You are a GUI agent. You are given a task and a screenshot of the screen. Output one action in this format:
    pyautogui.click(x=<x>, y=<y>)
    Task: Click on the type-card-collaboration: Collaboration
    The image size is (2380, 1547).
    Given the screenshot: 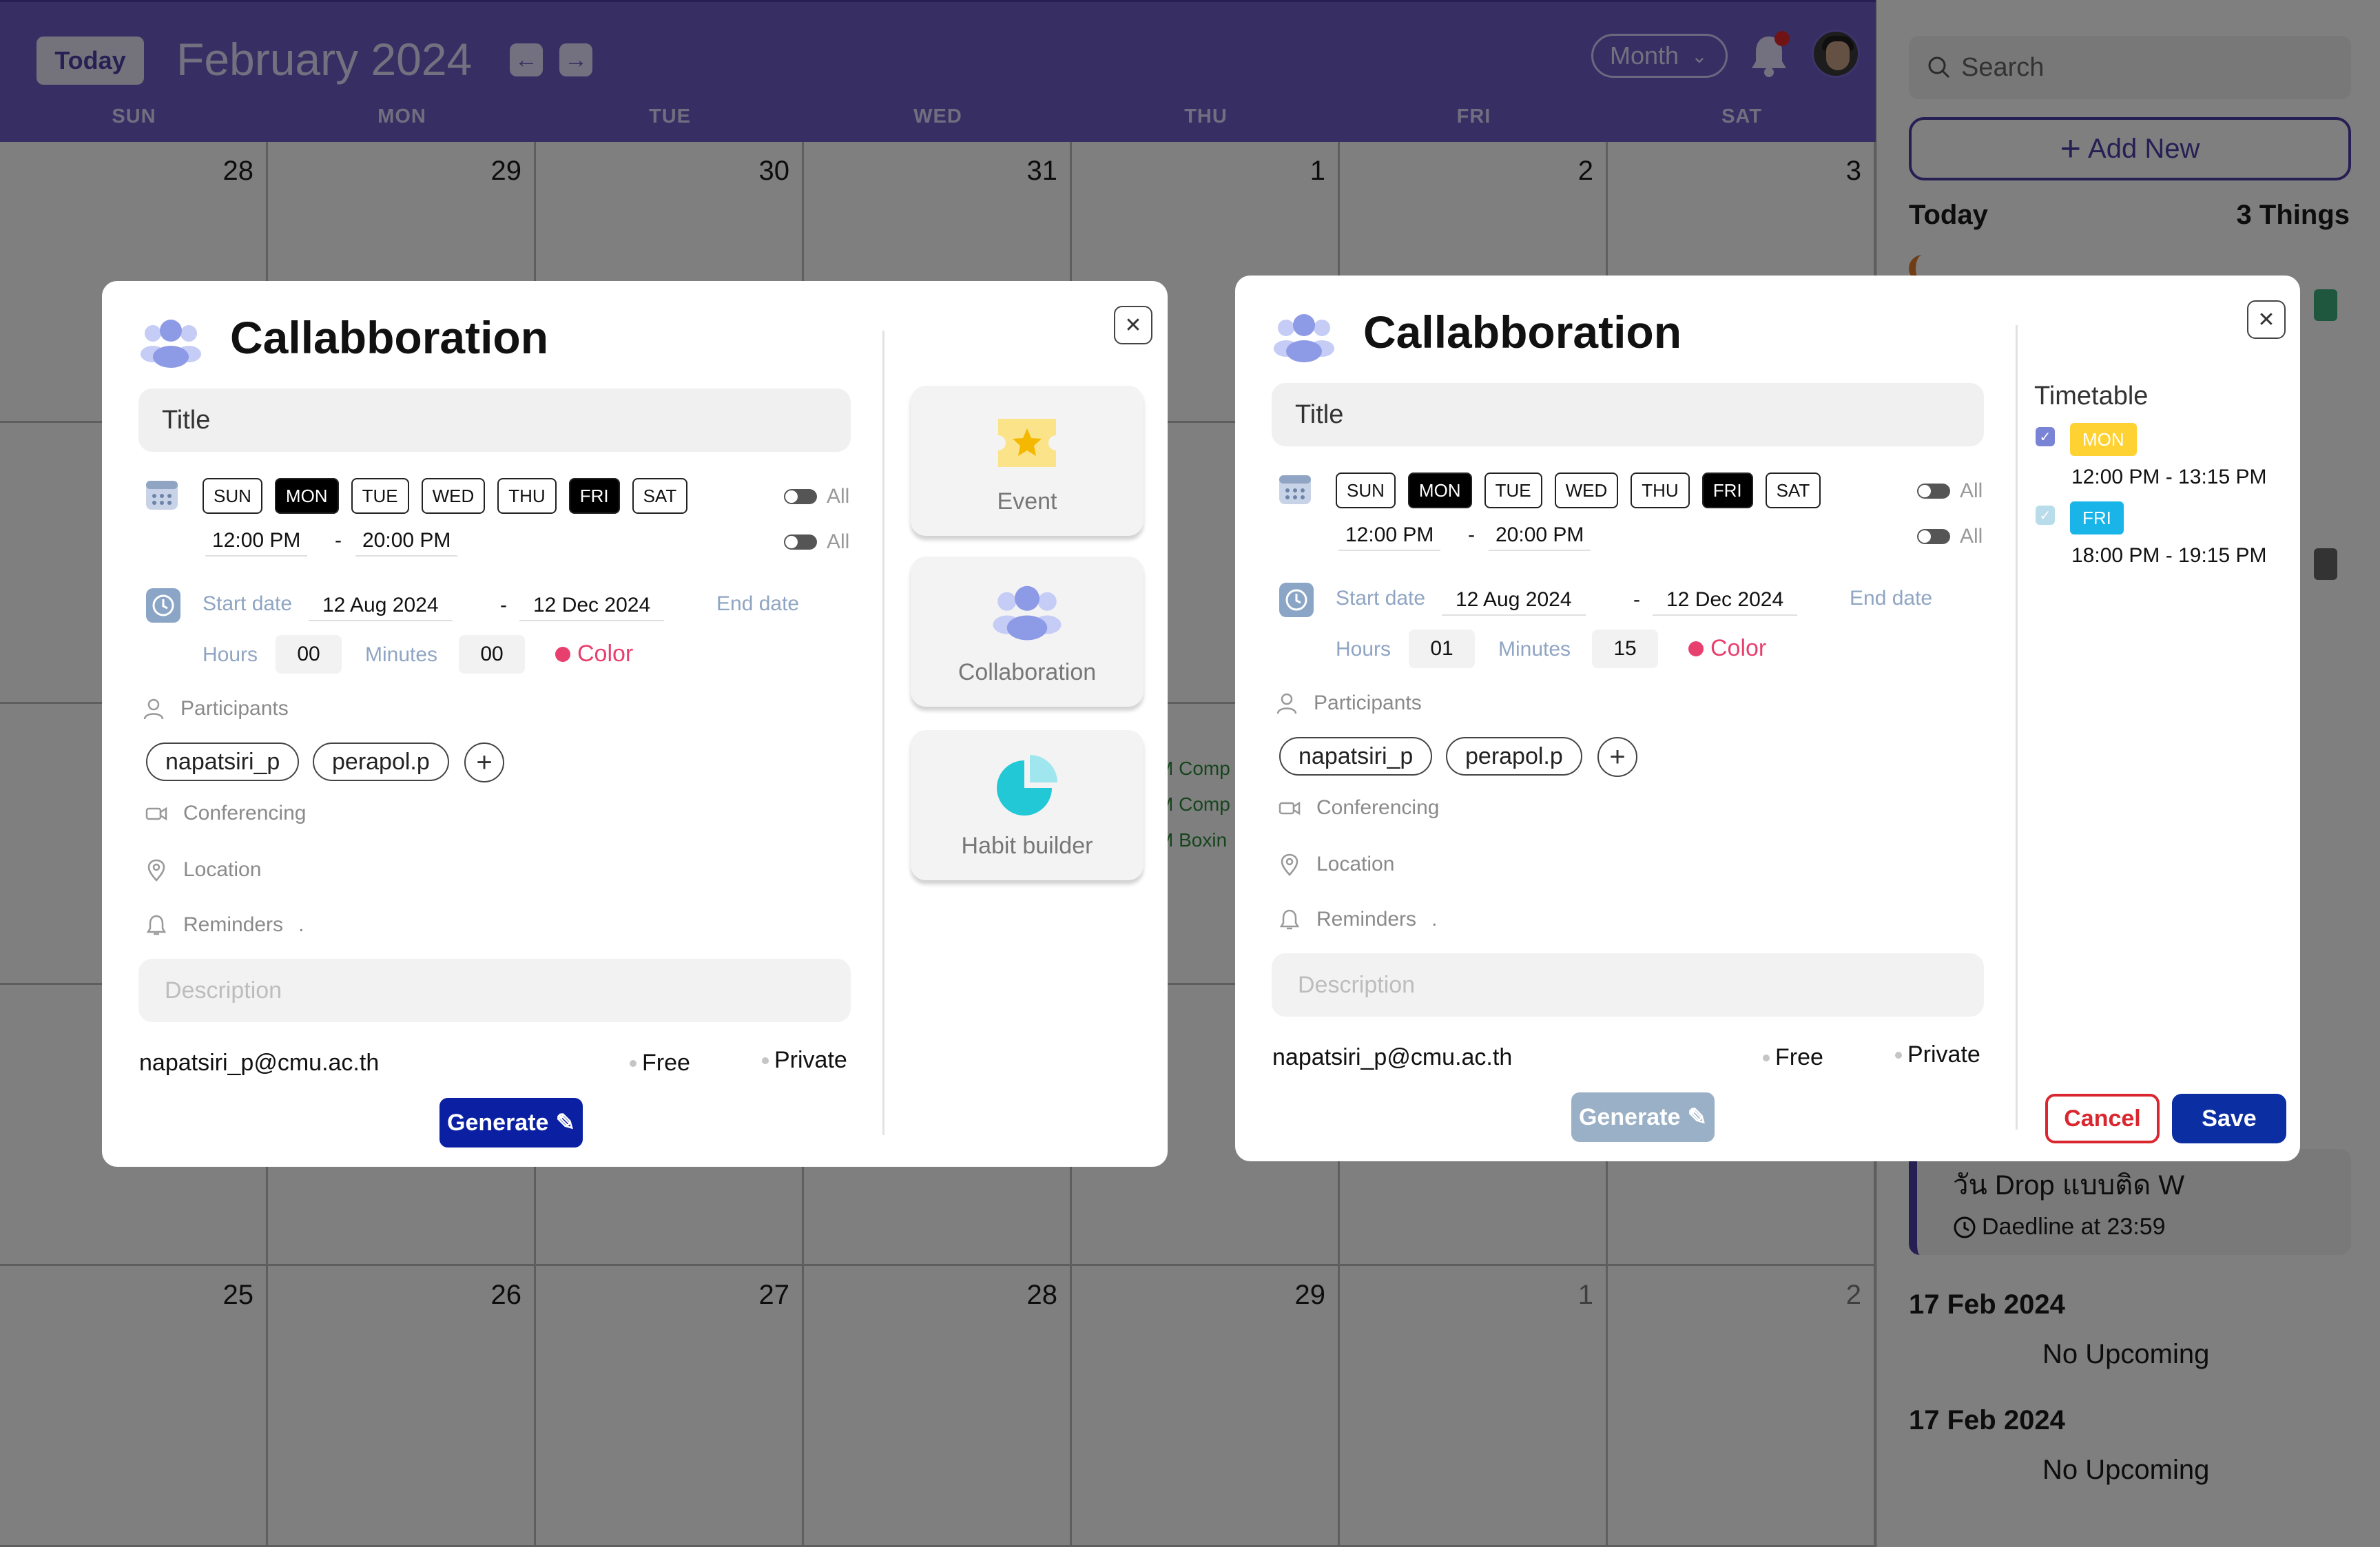 What is the action you would take?
    pyautogui.click(x=1027, y=632)
    